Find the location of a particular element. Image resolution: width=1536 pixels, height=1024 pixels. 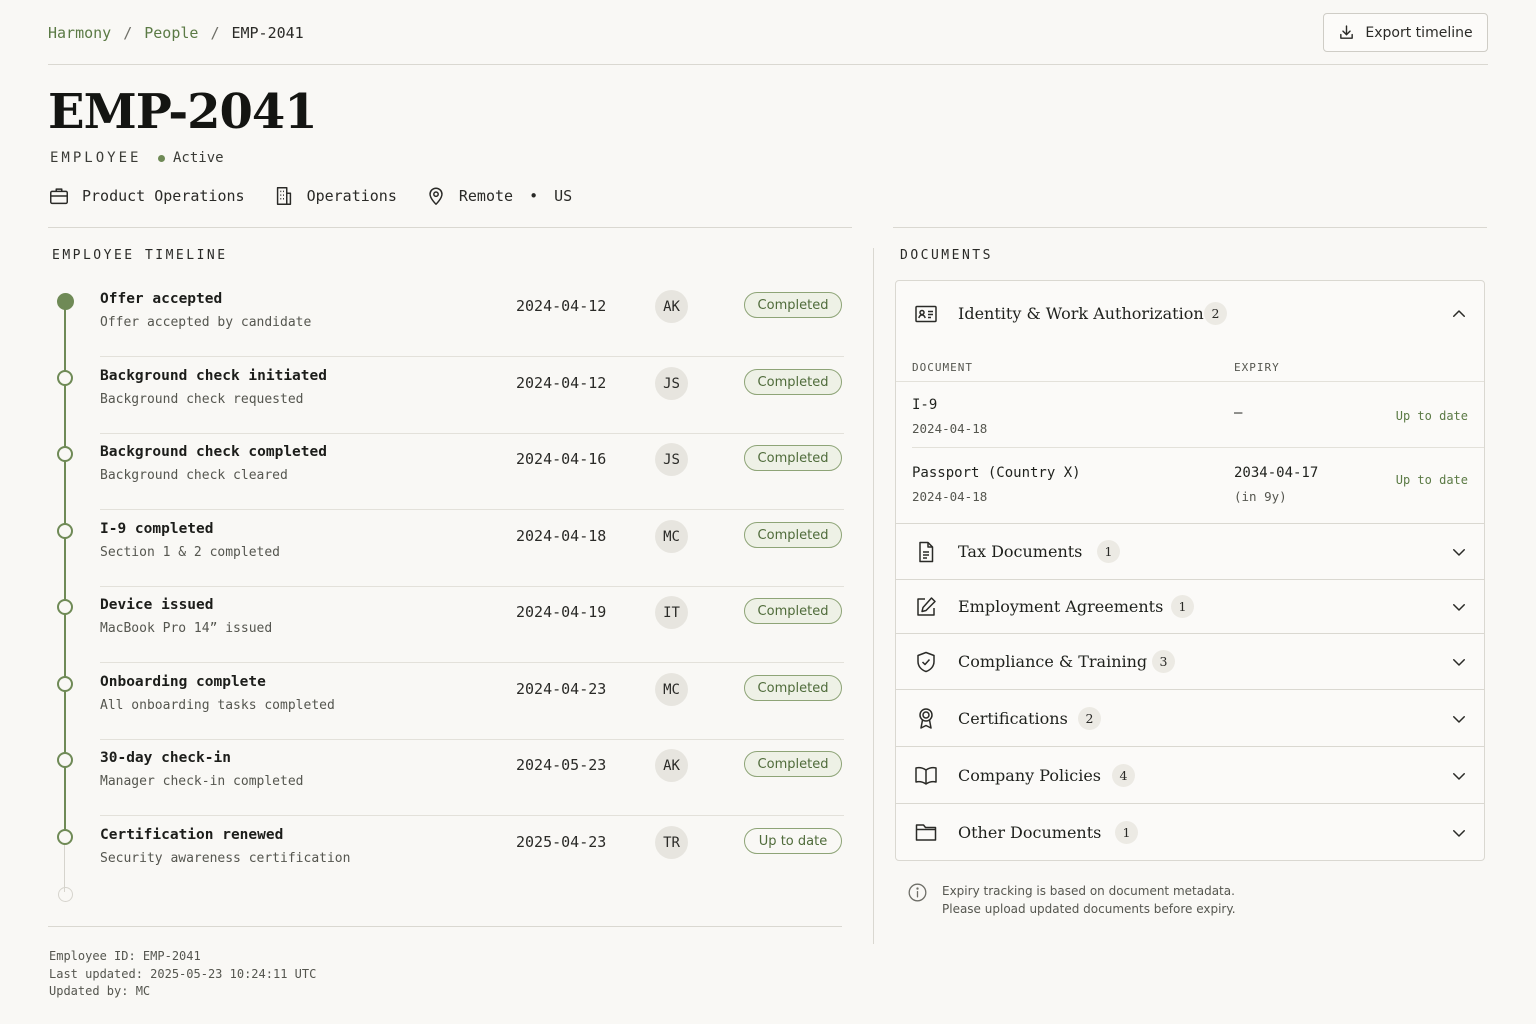

folder-icon is located at coordinates (926, 832).